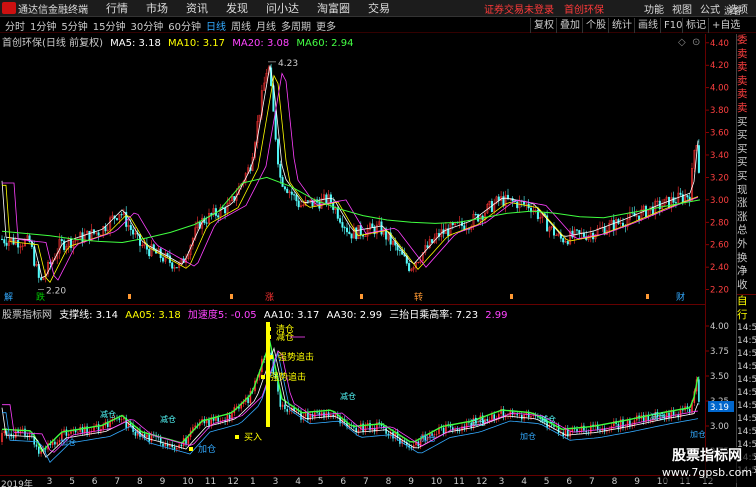  Describe the element at coordinates (117, 8) in the screenshot. I see `menu-quotes: 行情` at that location.